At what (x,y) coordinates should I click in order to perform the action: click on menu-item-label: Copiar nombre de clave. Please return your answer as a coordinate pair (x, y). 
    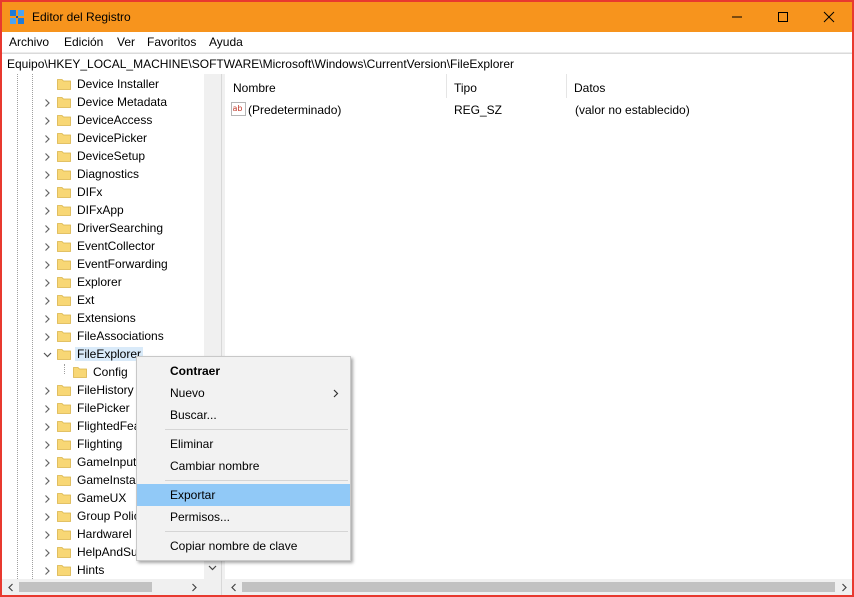
    Looking at the image, I should click on (234, 546).